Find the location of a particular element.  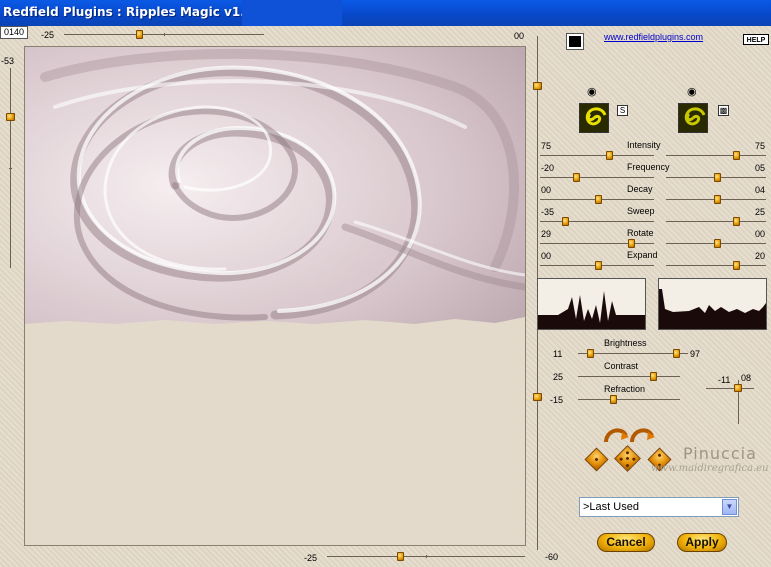

param-left-value: 75 is located at coordinates (546, 146).